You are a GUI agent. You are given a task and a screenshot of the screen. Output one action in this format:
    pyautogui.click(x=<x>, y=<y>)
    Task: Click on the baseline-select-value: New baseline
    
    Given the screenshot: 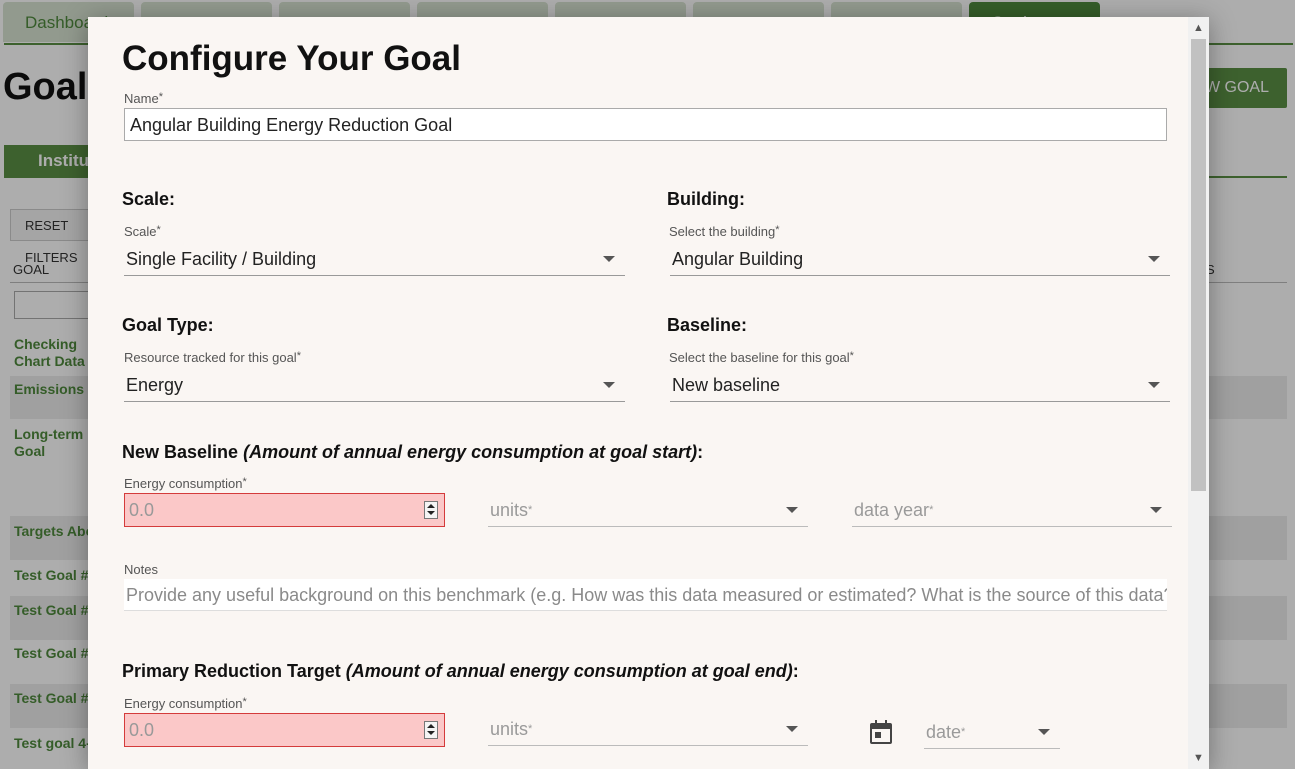 What is the action you would take?
    pyautogui.click(x=726, y=385)
    